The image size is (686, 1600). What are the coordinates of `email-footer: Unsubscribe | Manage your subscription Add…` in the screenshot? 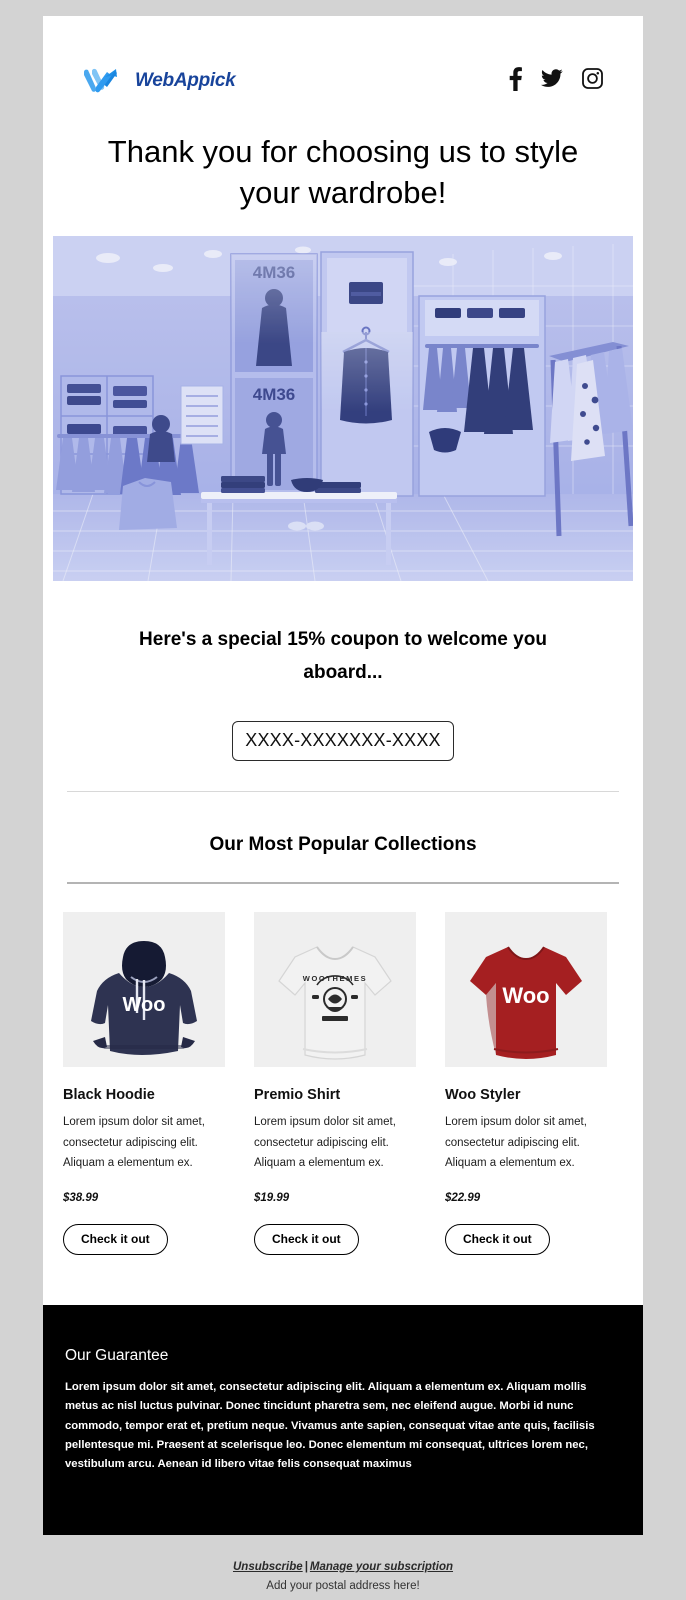 It's located at (343, 1563).